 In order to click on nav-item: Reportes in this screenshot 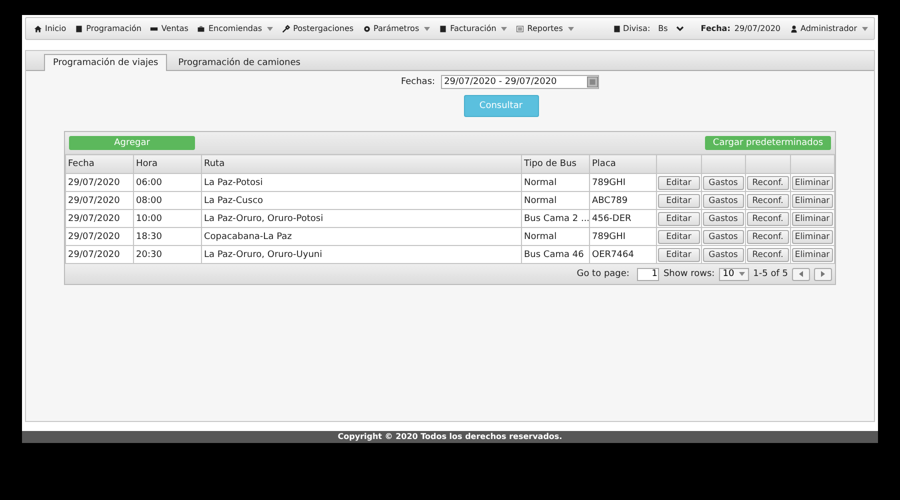, I will do `click(545, 28)`.